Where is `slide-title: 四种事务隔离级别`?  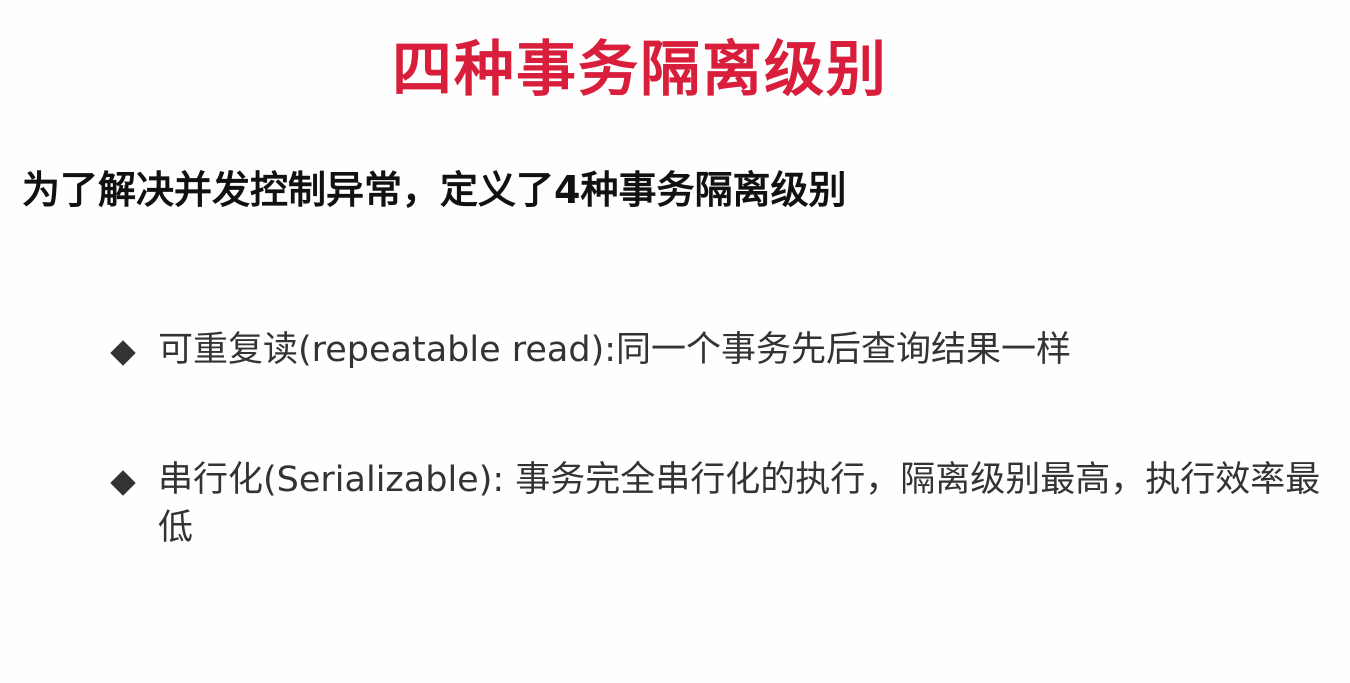
slide-title: 四种事务隔离级别 is located at coordinates (640, 70).